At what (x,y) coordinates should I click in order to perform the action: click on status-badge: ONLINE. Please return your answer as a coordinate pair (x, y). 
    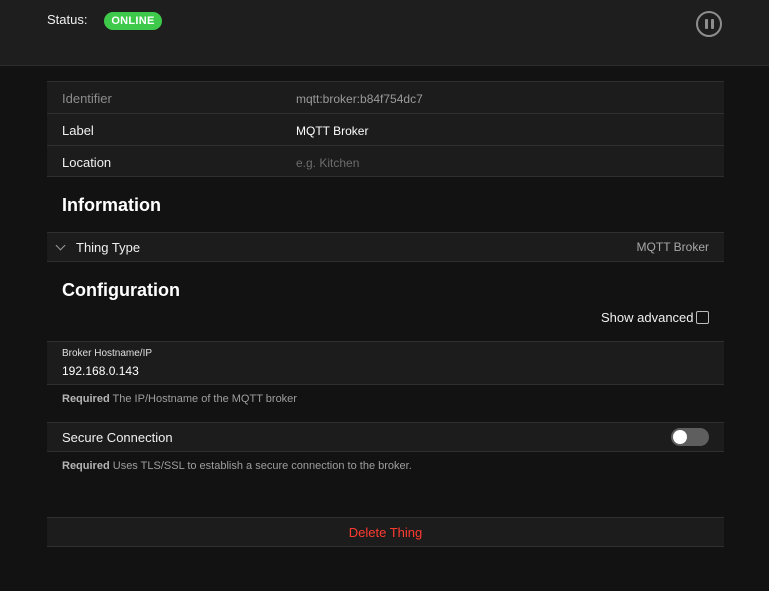
    Looking at the image, I should click on (133, 21).